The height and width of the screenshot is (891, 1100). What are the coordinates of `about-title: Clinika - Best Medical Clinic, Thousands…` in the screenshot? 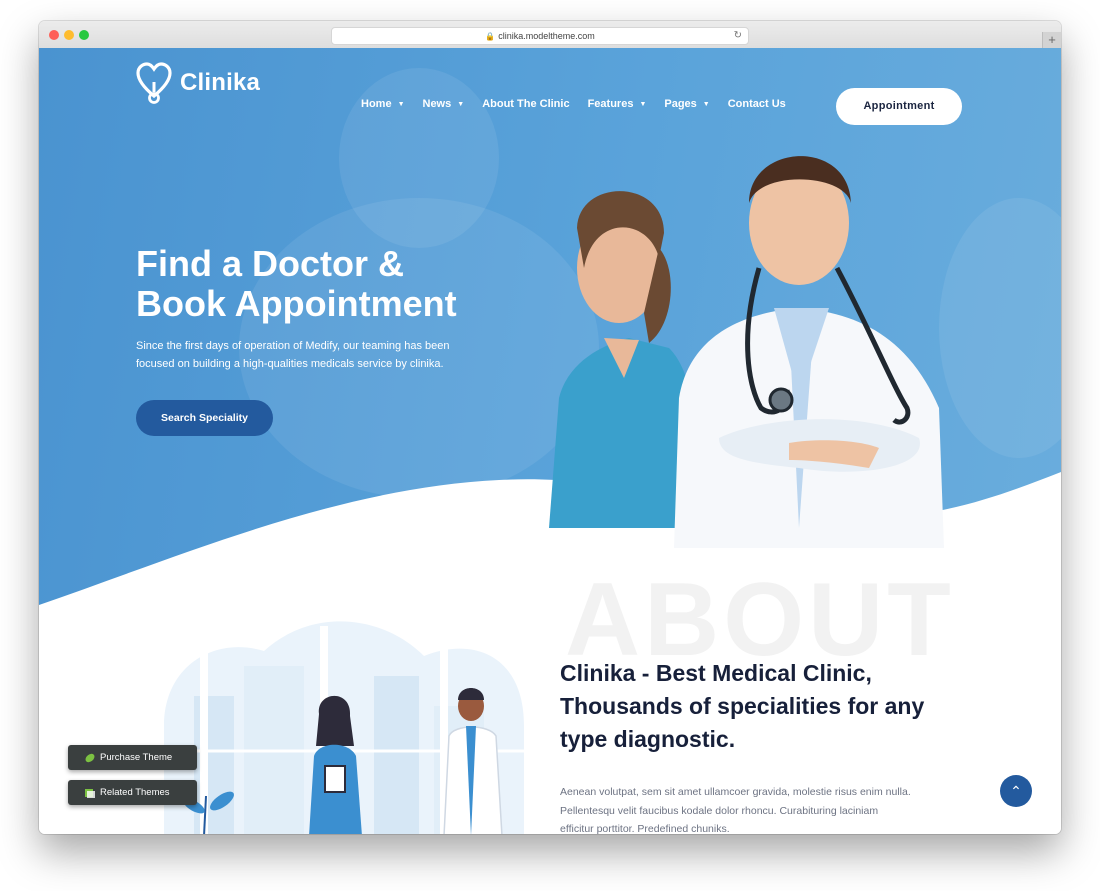 It's located at (770, 706).